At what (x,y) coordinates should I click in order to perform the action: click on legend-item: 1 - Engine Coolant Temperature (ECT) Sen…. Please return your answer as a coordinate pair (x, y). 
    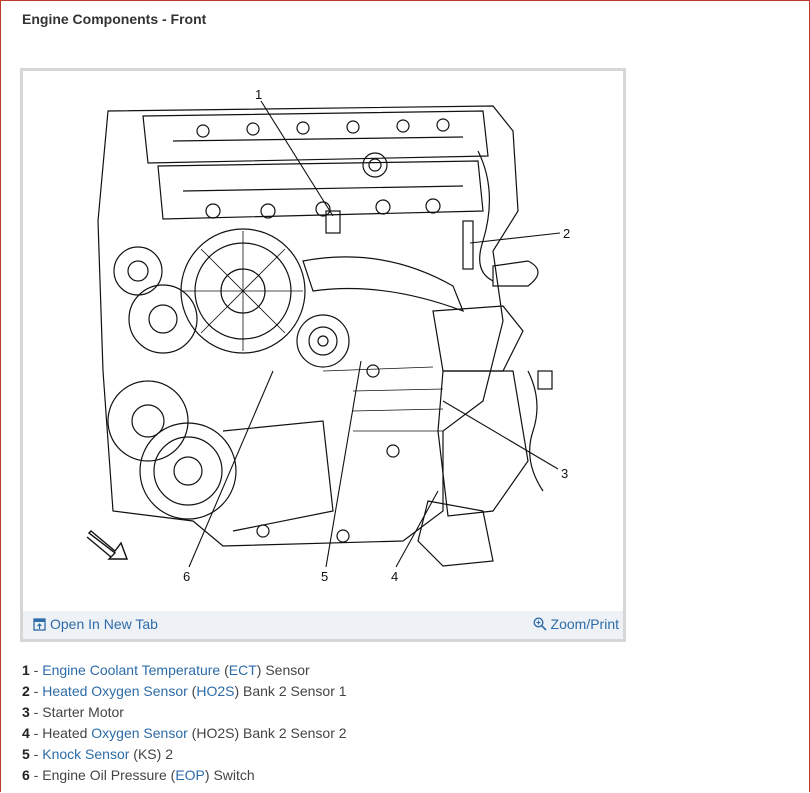
    Looking at the image, I should click on (184, 670).